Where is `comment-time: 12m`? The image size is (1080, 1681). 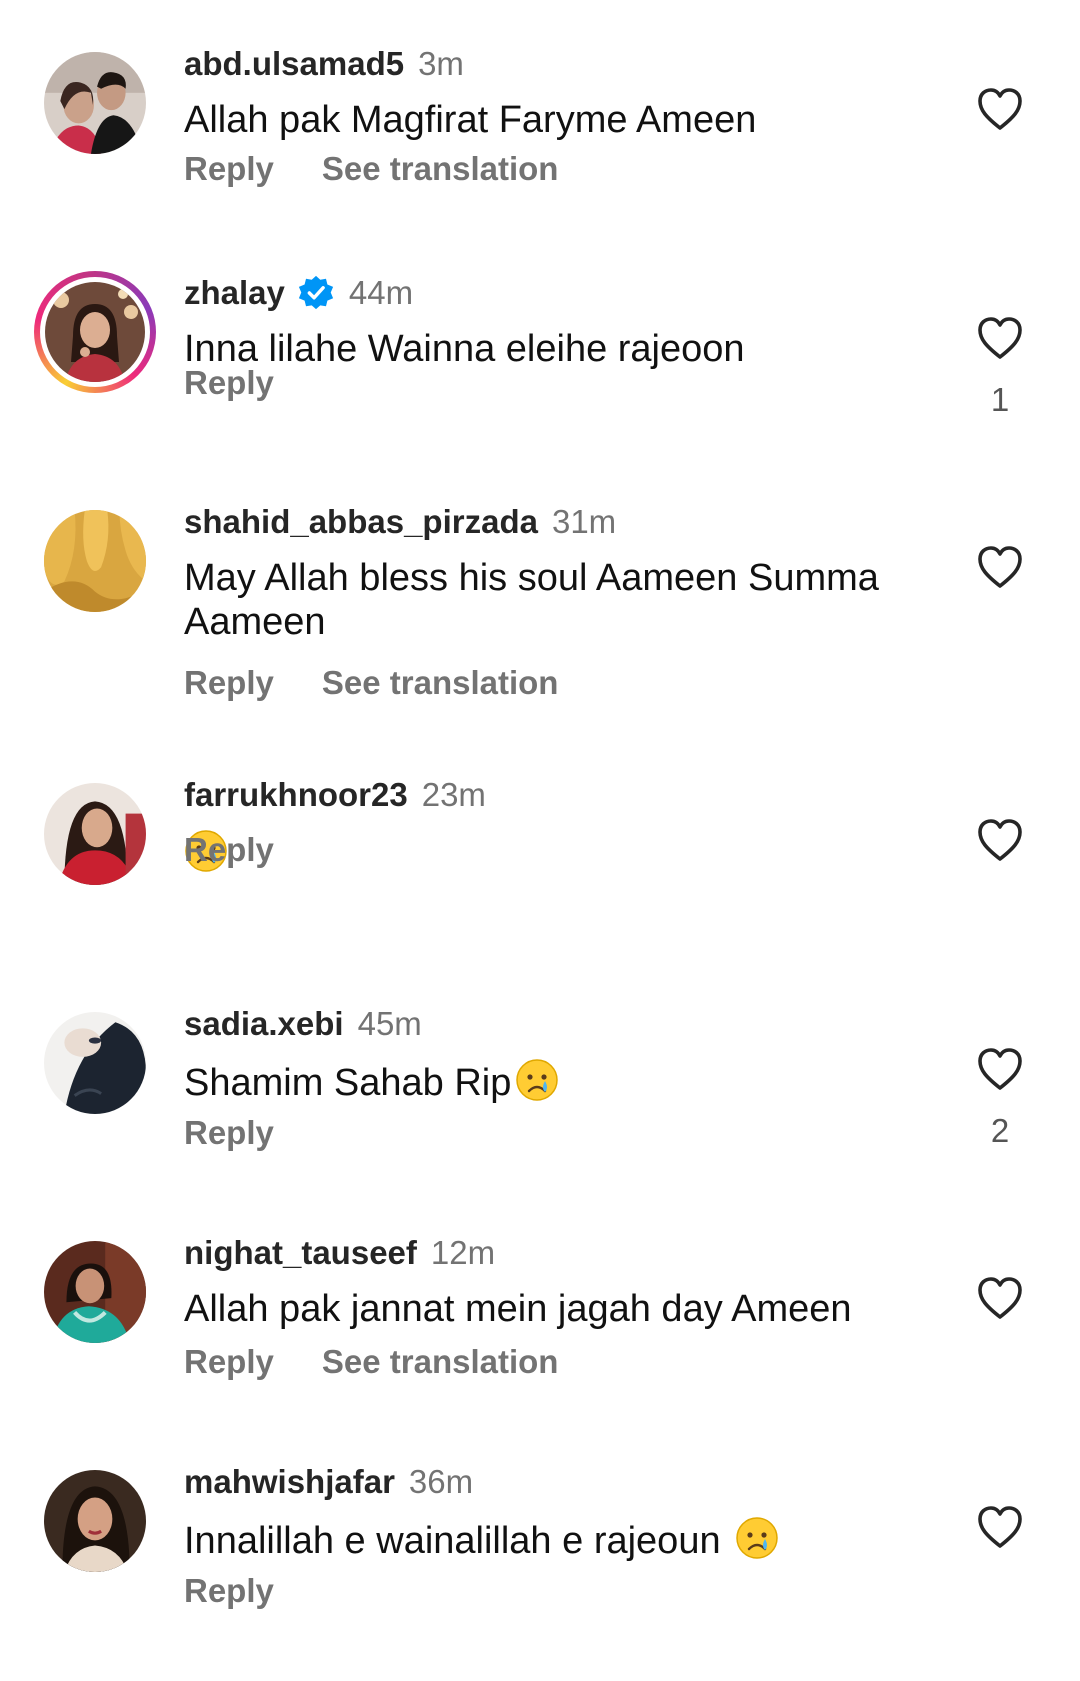
comment-time: 12m is located at coordinates (463, 1252).